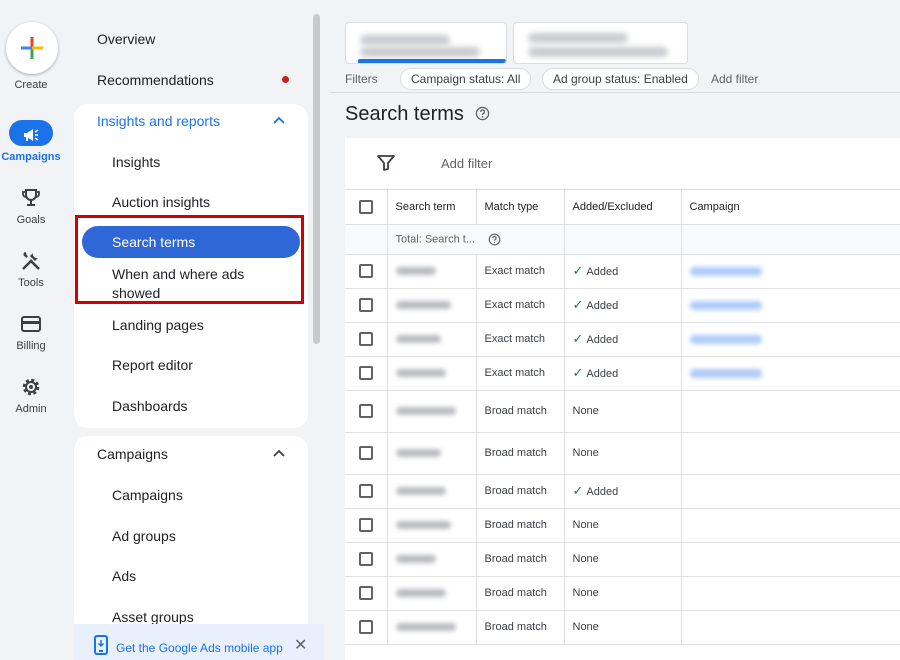 The width and height of the screenshot is (900, 660). I want to click on page-title: Search terms, so click(404, 114).